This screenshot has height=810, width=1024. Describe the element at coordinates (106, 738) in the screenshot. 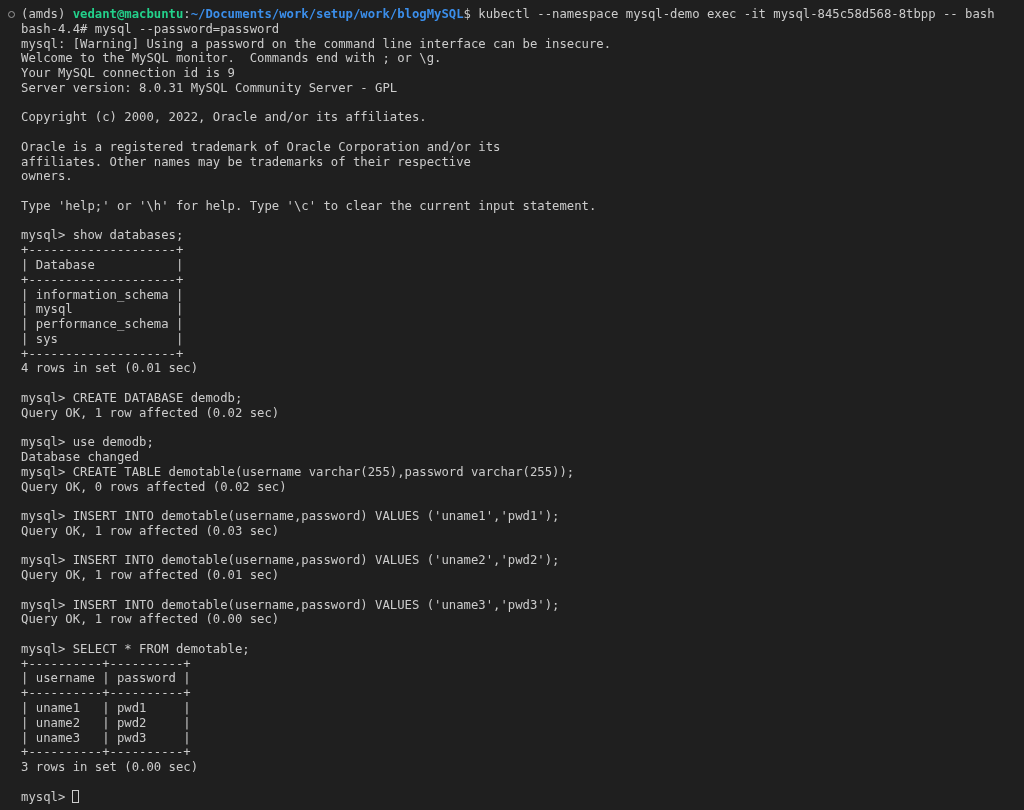

I see `terminal-line: | uname3 | pwd3 |` at that location.